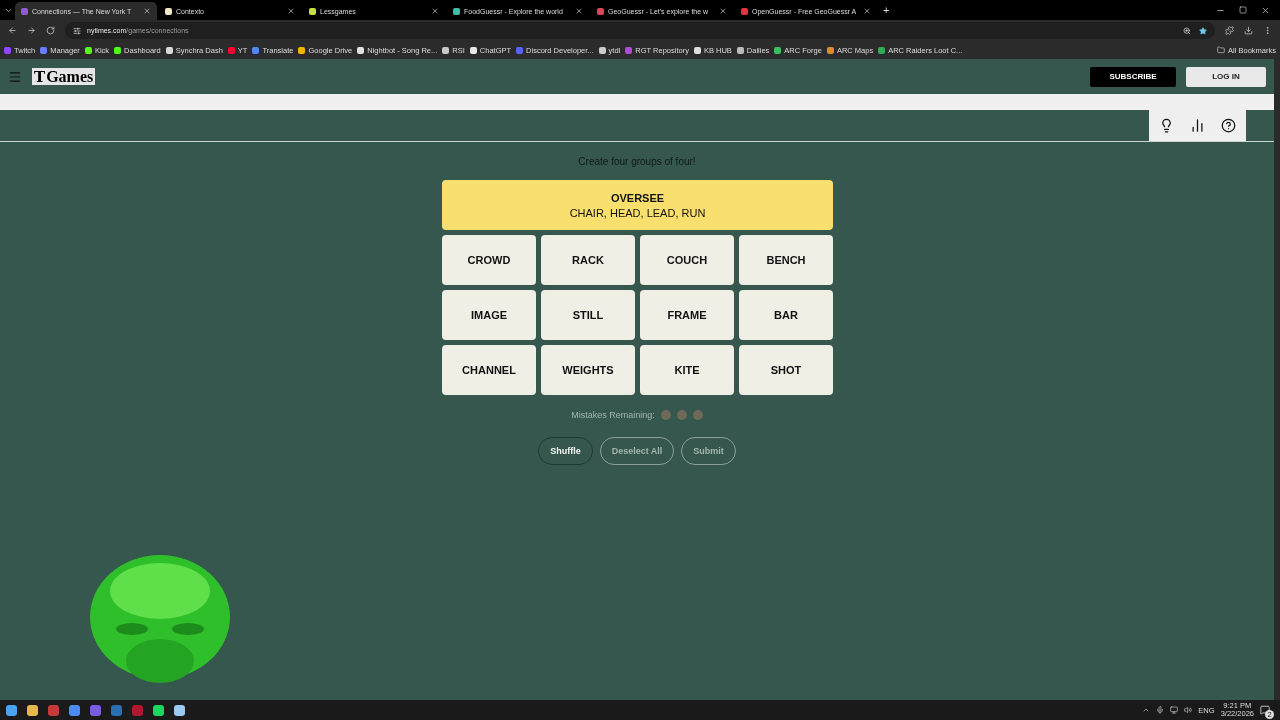 This screenshot has height=720, width=1280. What do you see at coordinates (1174, 710) in the screenshot?
I see `monitor-icon` at bounding box center [1174, 710].